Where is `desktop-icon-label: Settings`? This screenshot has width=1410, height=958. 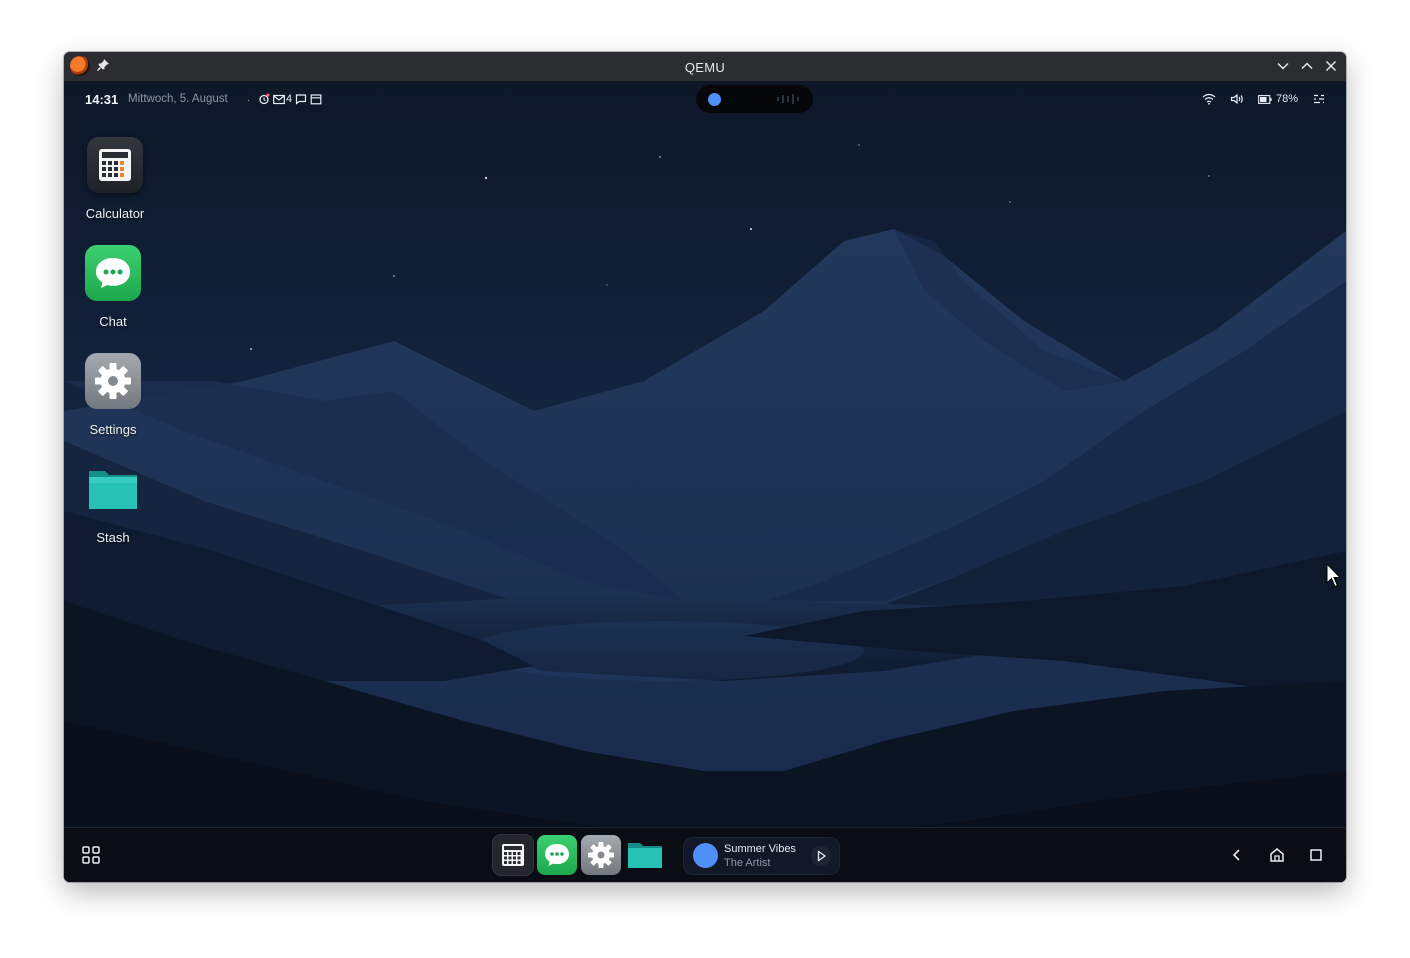 desktop-icon-label: Settings is located at coordinates (113, 429).